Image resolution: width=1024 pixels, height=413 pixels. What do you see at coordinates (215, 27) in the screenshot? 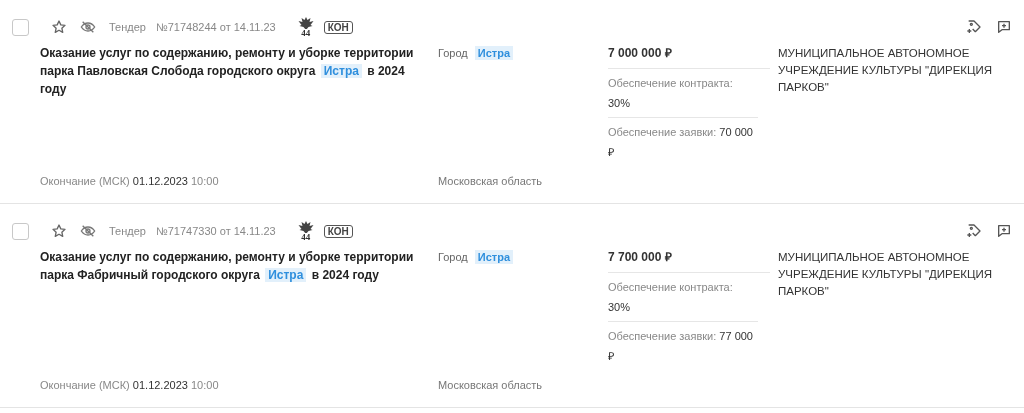
I see `tender-number: №71748244 от 14.11.23` at bounding box center [215, 27].